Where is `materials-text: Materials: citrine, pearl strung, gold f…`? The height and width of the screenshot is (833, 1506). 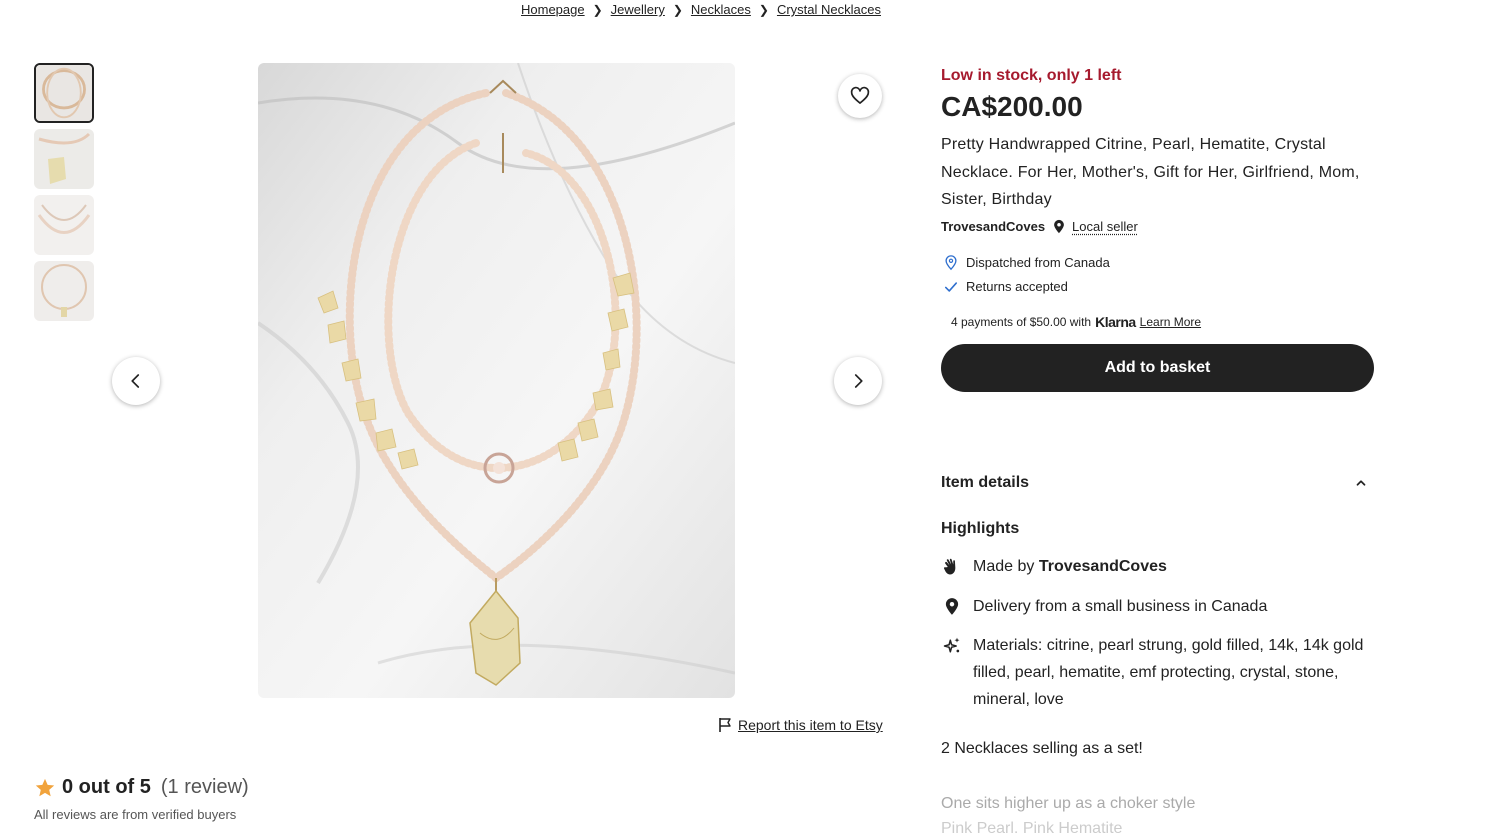
materials-text: Materials: citrine, pearl strung, gold f… is located at coordinates (1168, 672).